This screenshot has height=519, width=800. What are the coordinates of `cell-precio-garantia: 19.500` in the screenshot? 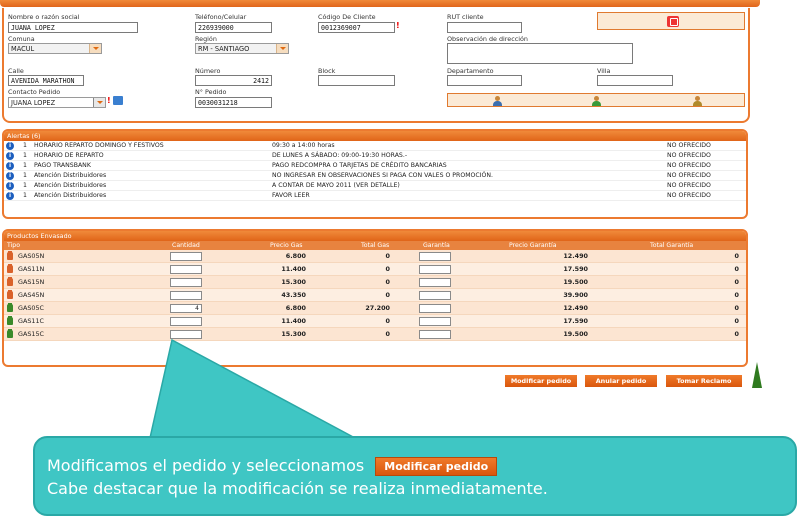 It's located at (575, 282).